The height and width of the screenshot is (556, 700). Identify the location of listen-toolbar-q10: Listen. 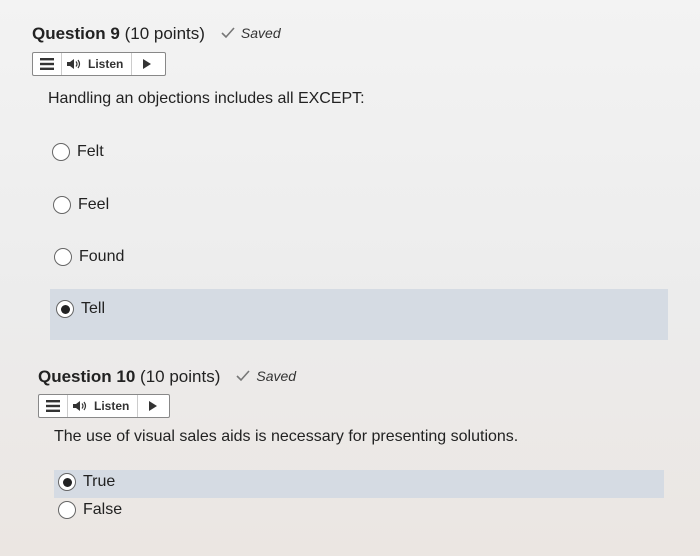
(104, 406).